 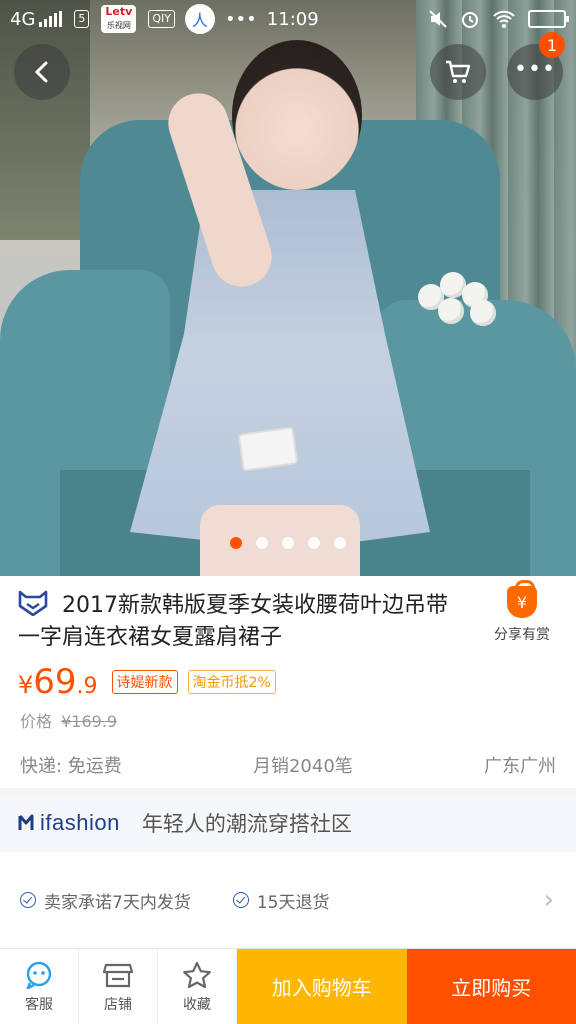 I want to click on share-reward-button: ¥ 分享有赏, so click(x=522, y=612).